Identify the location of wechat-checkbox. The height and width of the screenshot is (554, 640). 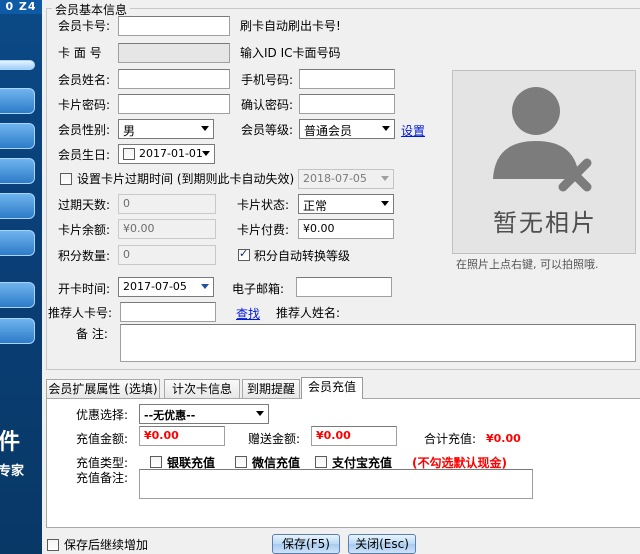
(241, 462).